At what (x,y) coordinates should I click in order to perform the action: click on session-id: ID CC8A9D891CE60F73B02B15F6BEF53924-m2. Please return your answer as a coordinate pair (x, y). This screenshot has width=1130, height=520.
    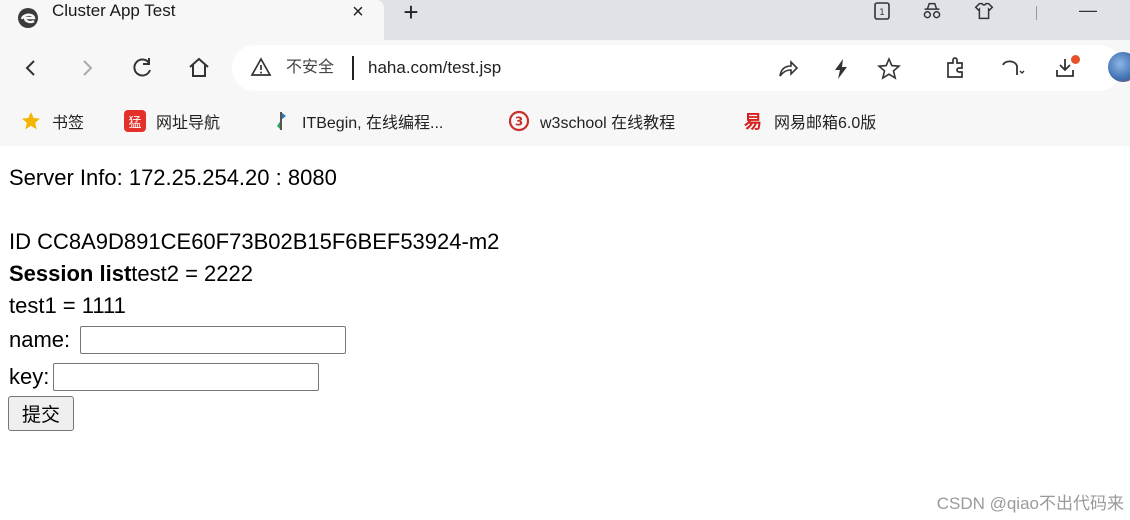
    Looking at the image, I should click on (254, 241).